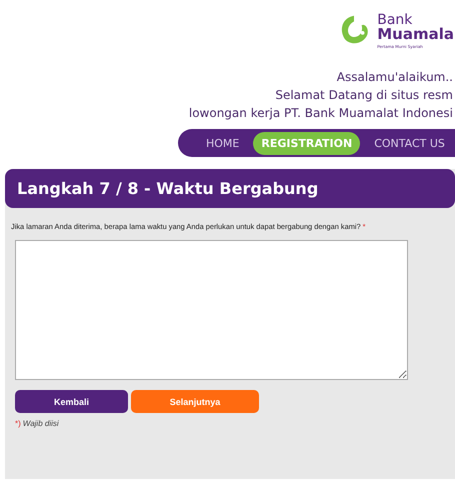  I want to click on nav-tab: HOME, so click(223, 143).